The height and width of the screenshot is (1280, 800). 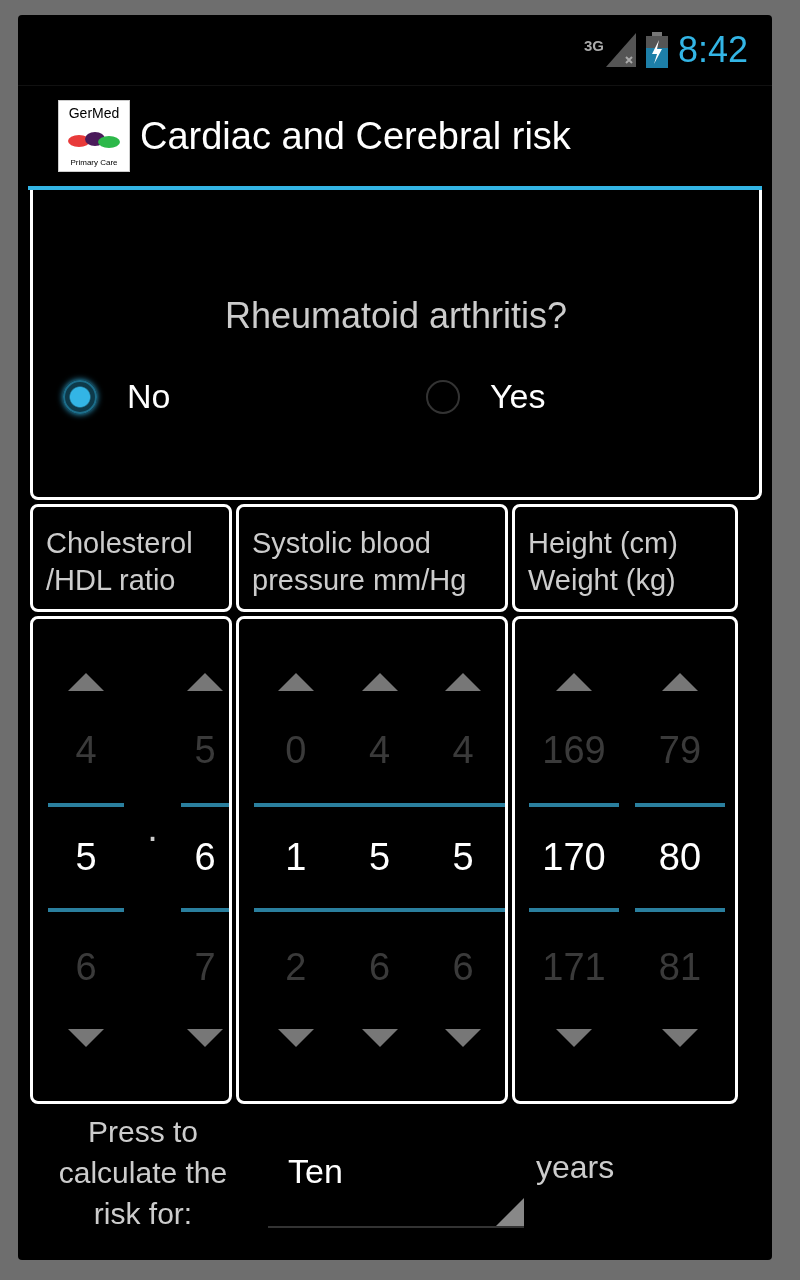 What do you see at coordinates (680, 967) in the screenshot?
I see `next-value: 81` at bounding box center [680, 967].